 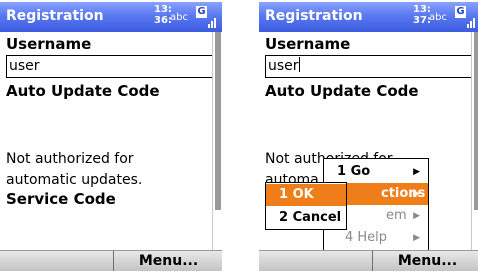 What do you see at coordinates (296, 194) in the screenshot?
I see `menu-item-ok-label: 1 OK` at bounding box center [296, 194].